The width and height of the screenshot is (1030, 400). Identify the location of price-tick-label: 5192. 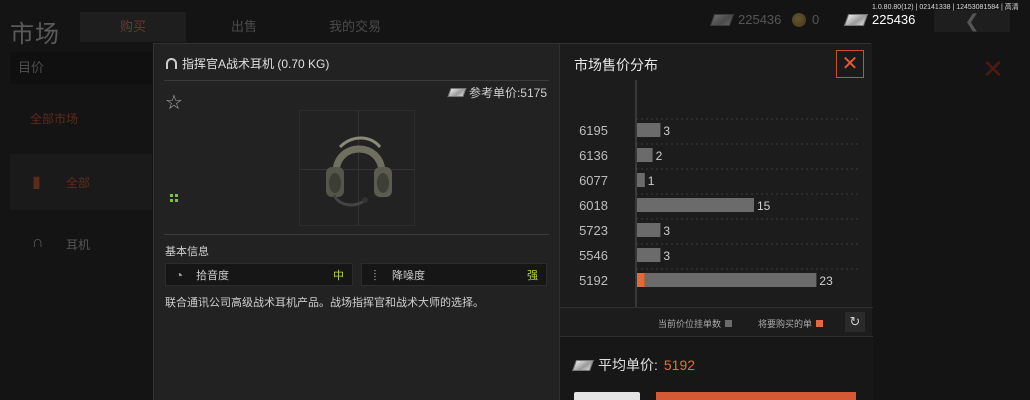
(593, 280).